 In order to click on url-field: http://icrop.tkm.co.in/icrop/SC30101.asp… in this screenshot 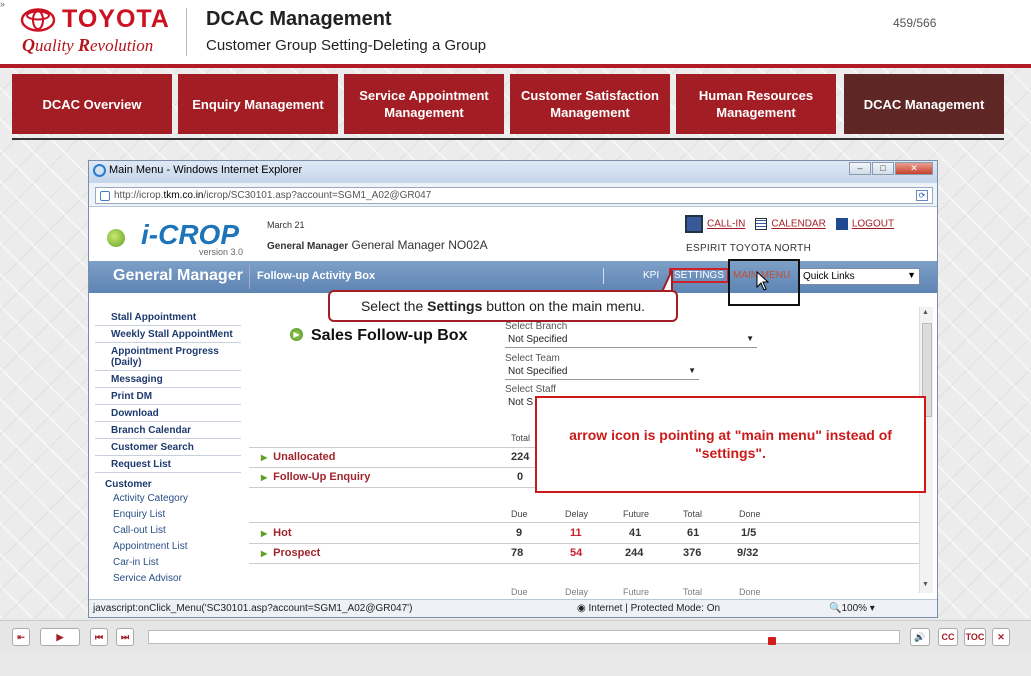, I will do `click(514, 195)`.